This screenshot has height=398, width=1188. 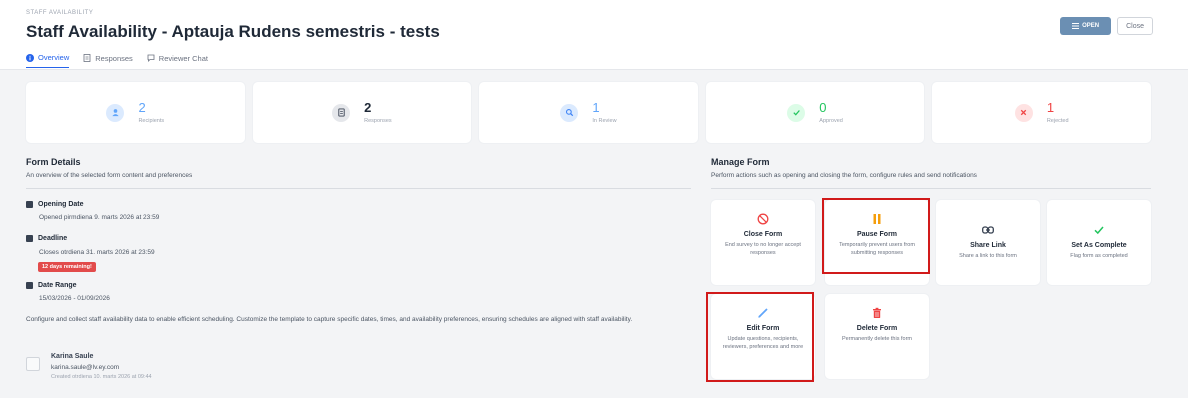 What do you see at coordinates (1091, 26) in the screenshot?
I see `open-status-label: OPEN` at bounding box center [1091, 26].